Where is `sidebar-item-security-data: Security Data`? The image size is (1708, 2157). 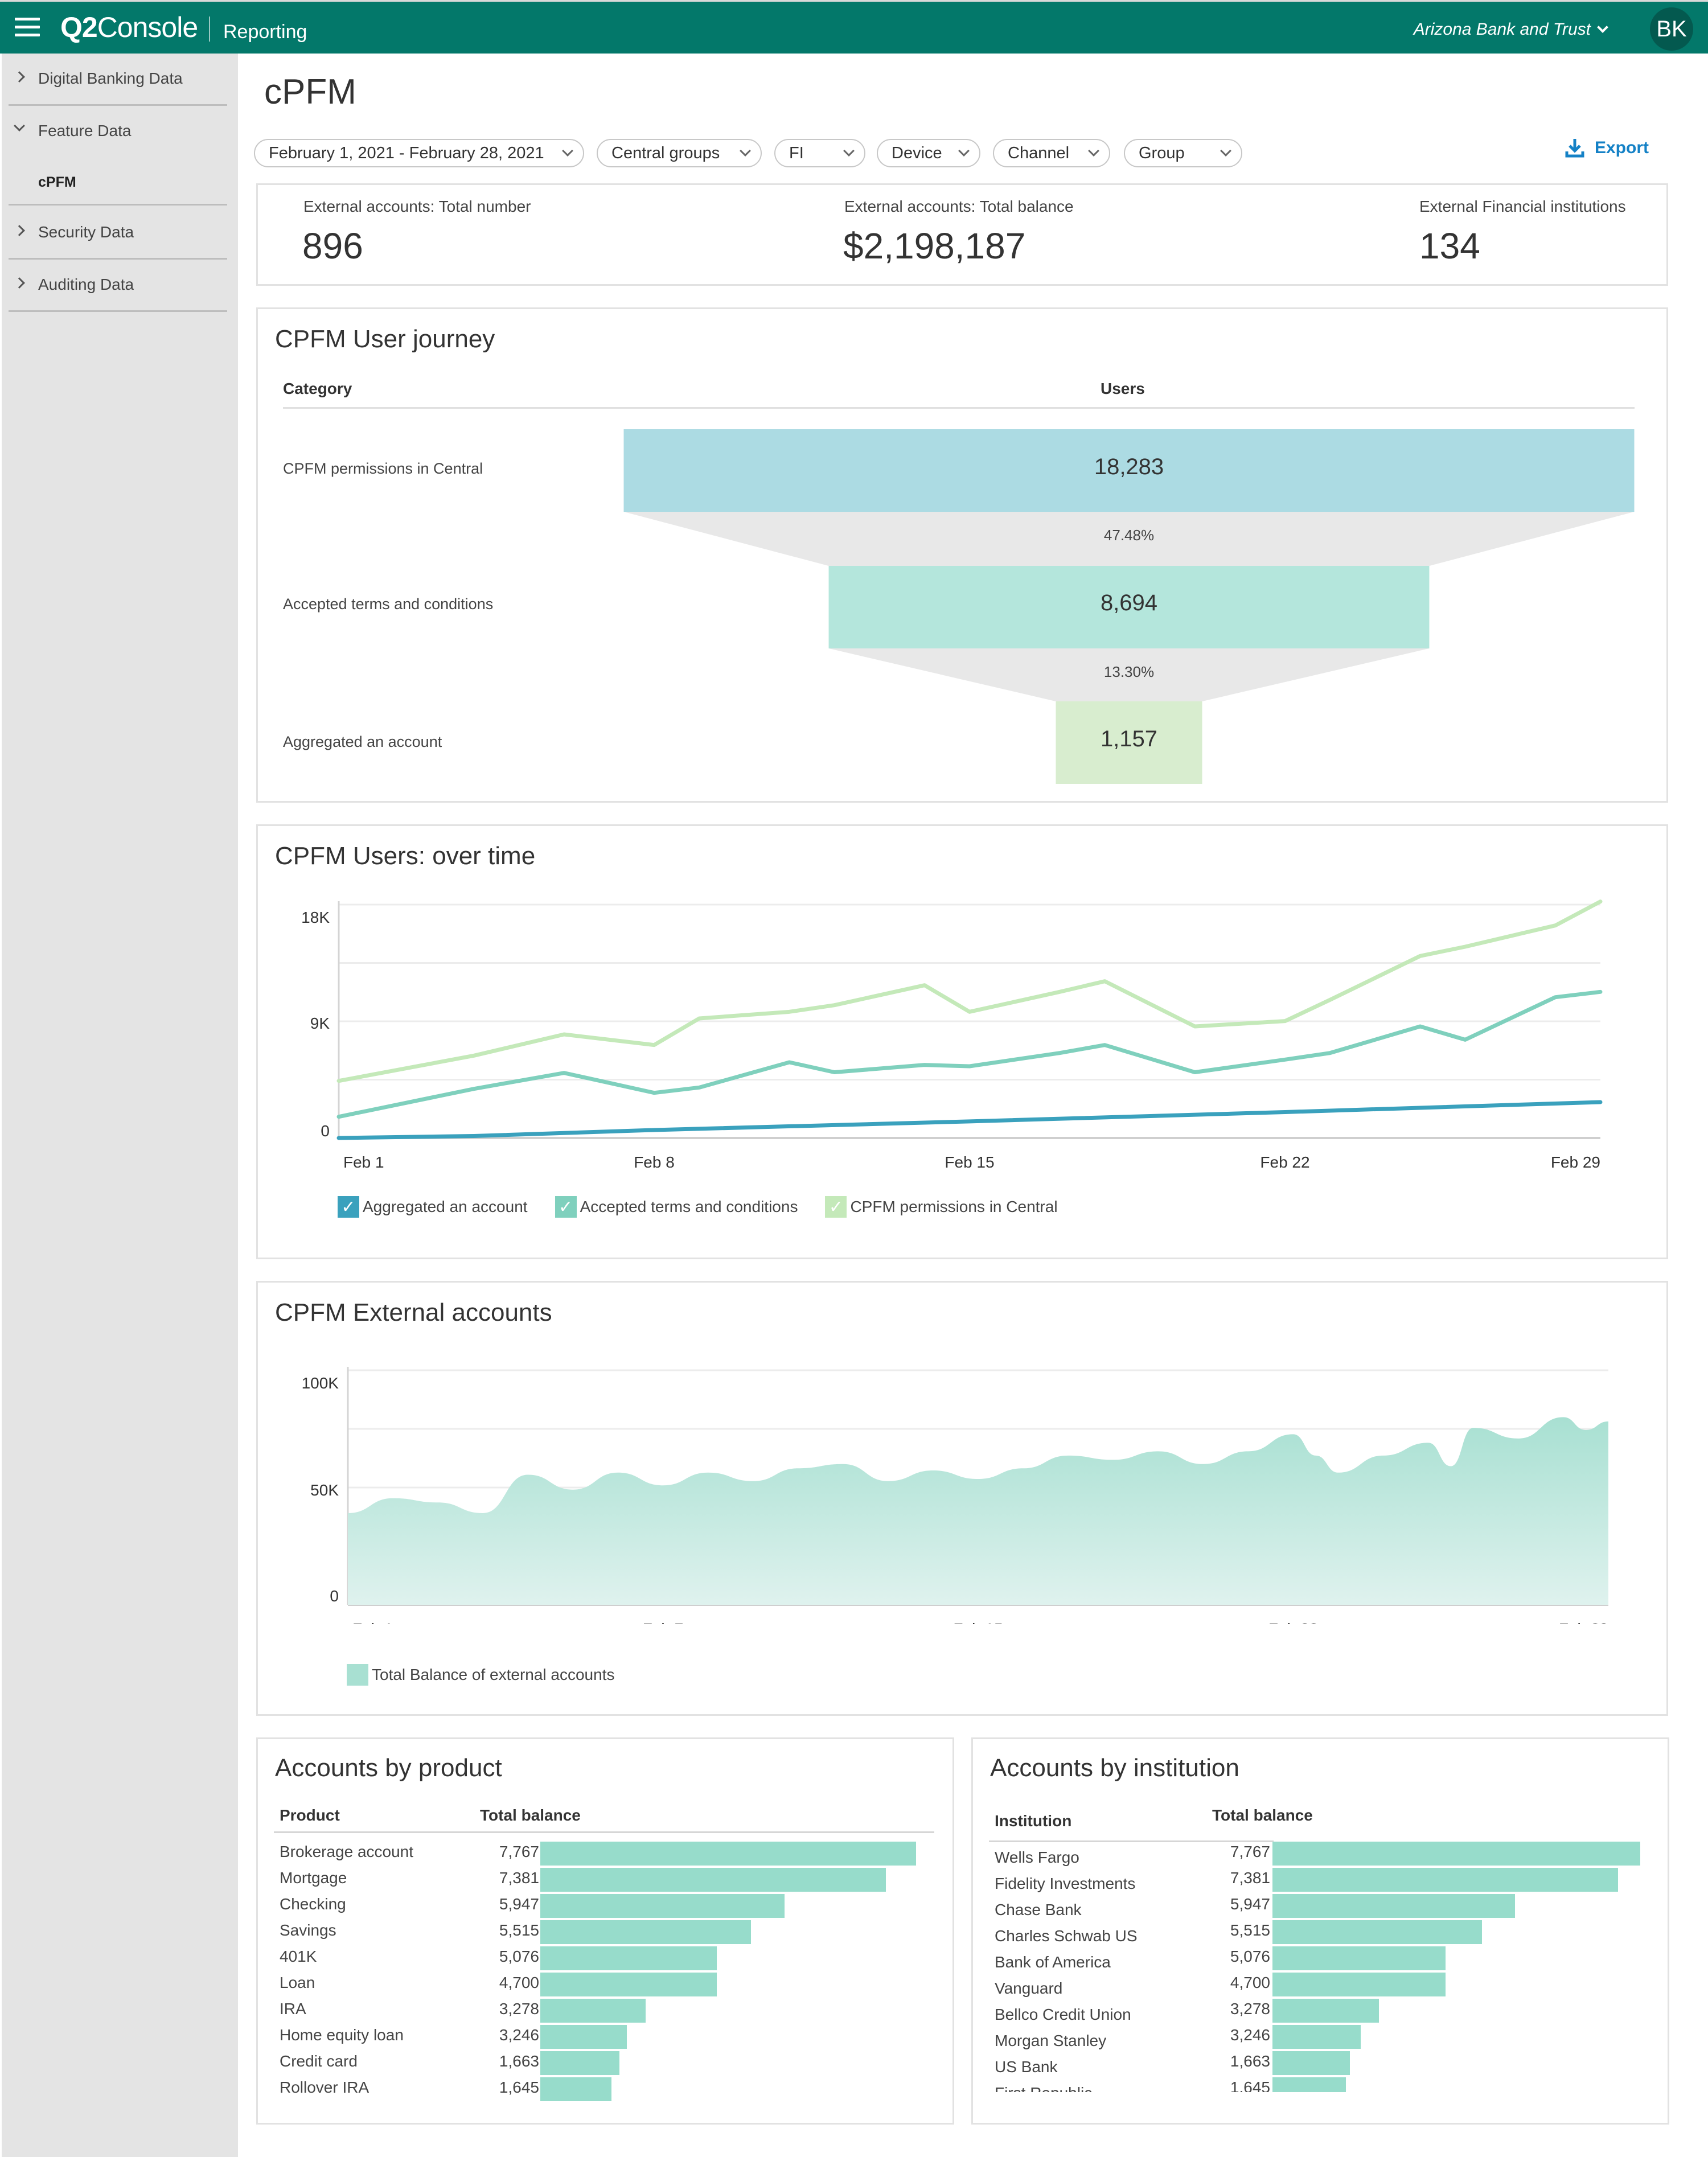
sidebar-item-security-data: Security Data is located at coordinates (118, 233).